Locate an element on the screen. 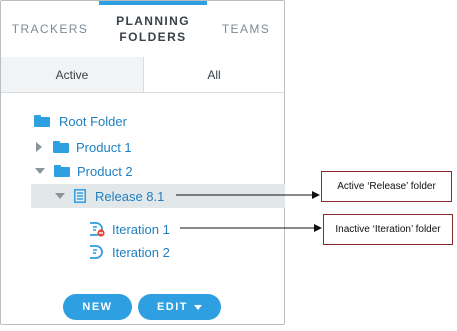 The width and height of the screenshot is (457, 331). tree-item-root-folder: Root Folder is located at coordinates (80, 121).